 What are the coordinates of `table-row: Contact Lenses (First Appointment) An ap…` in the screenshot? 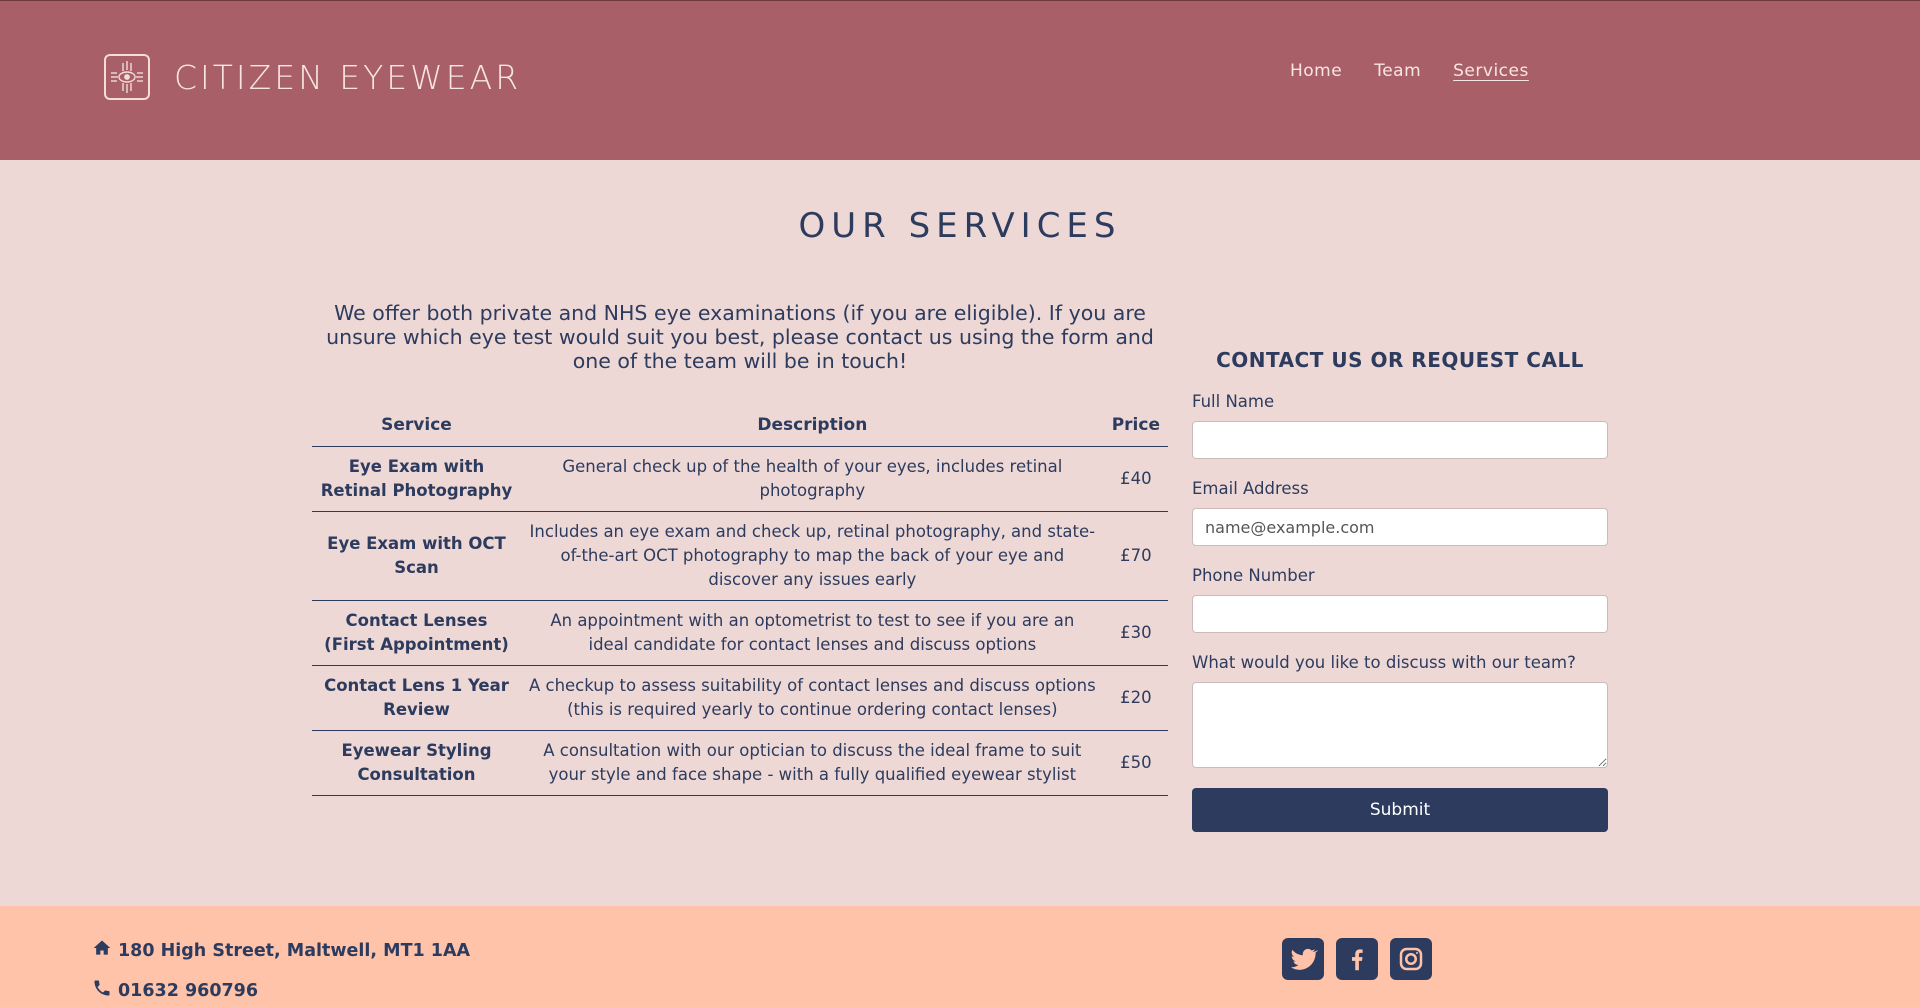 It's located at (740, 633).